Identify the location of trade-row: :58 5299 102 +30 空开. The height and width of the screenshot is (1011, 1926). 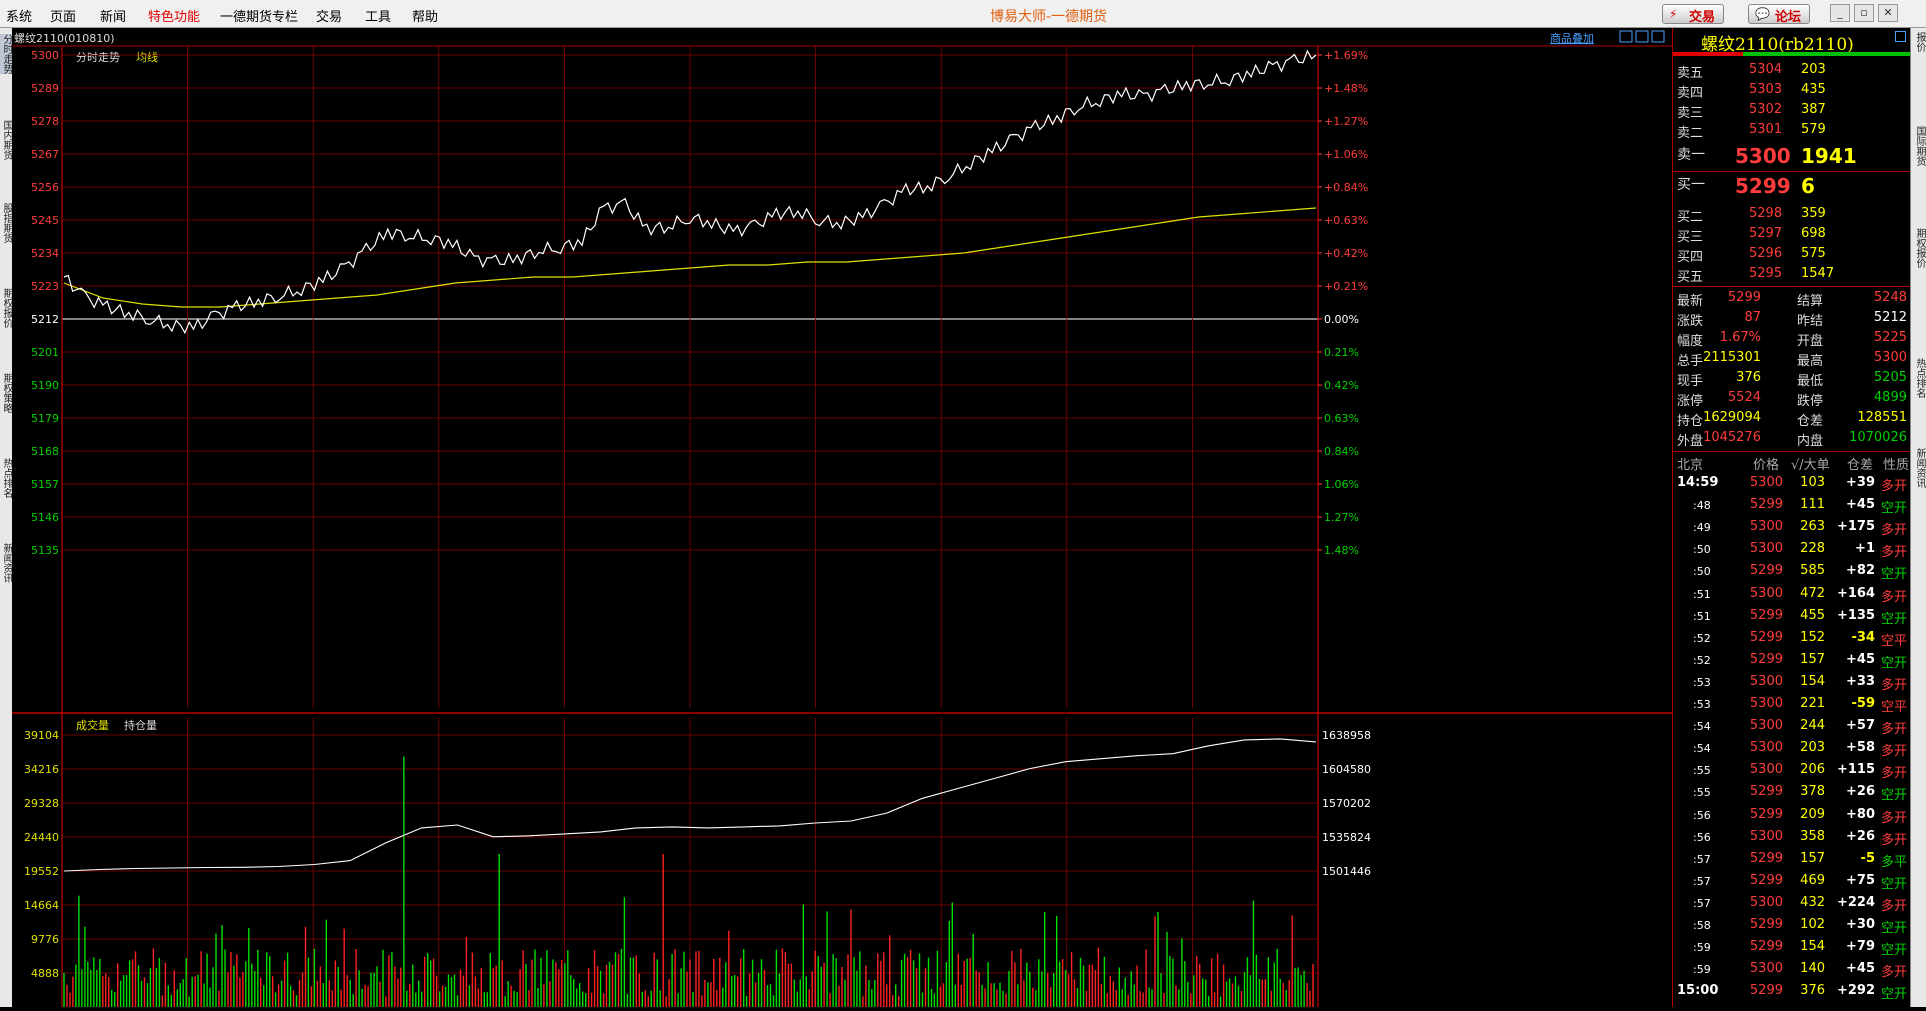
(1792, 926).